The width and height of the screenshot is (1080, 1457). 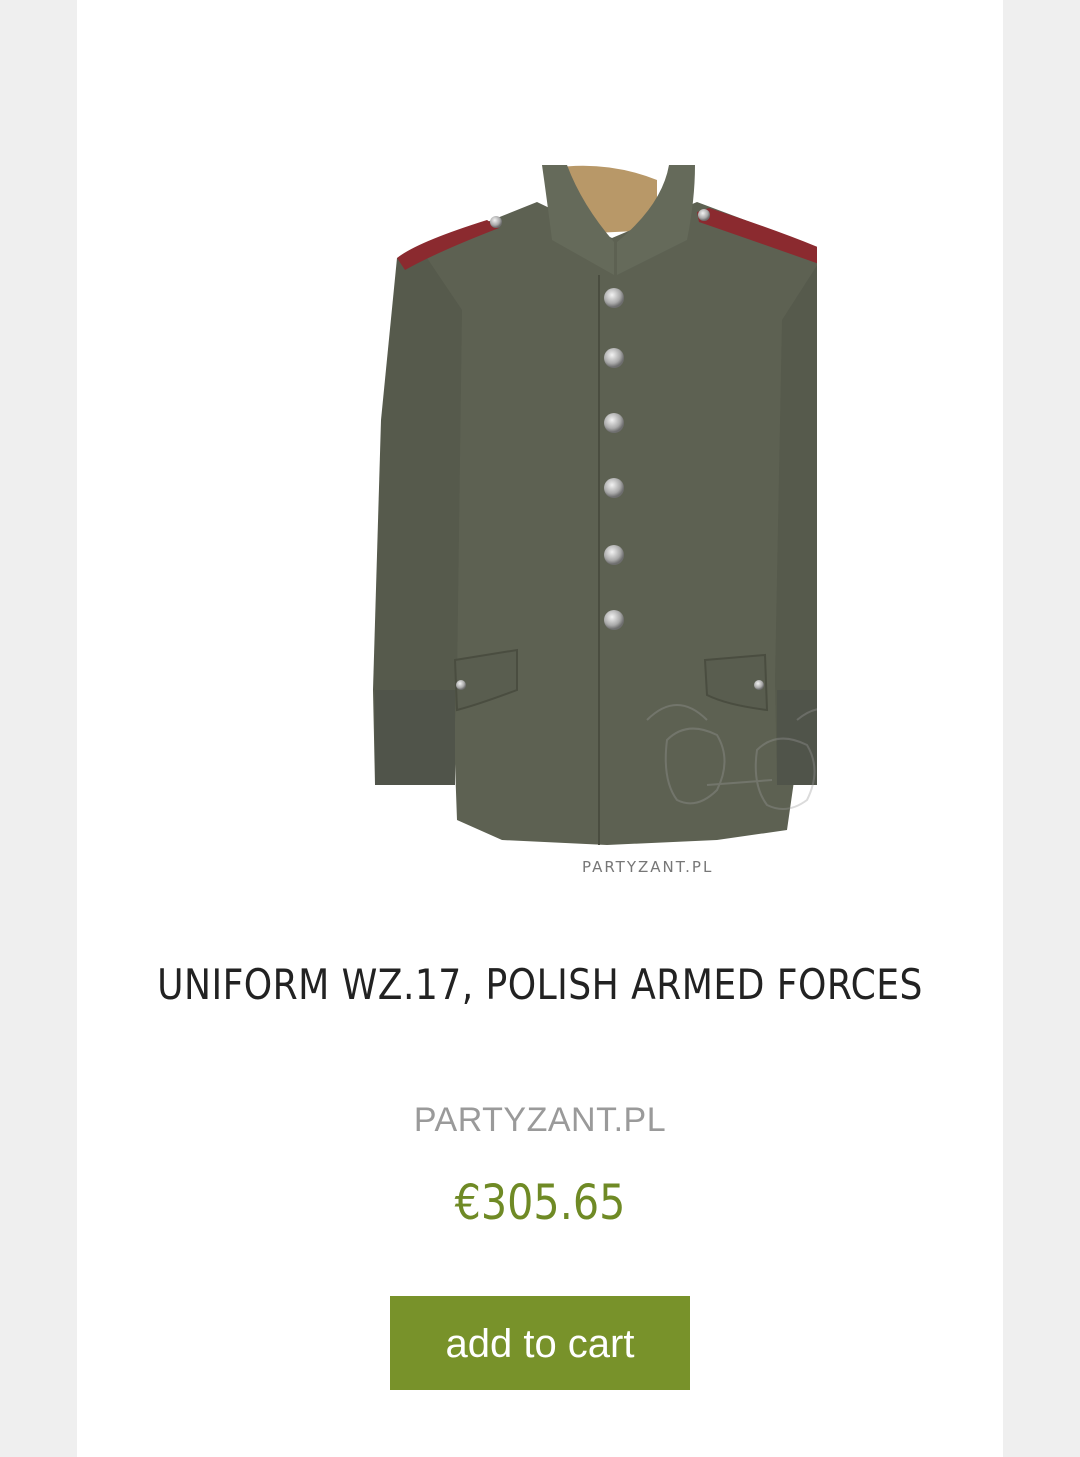 What do you see at coordinates (540, 1343) in the screenshot?
I see `add-to-cart-button: add to cart` at bounding box center [540, 1343].